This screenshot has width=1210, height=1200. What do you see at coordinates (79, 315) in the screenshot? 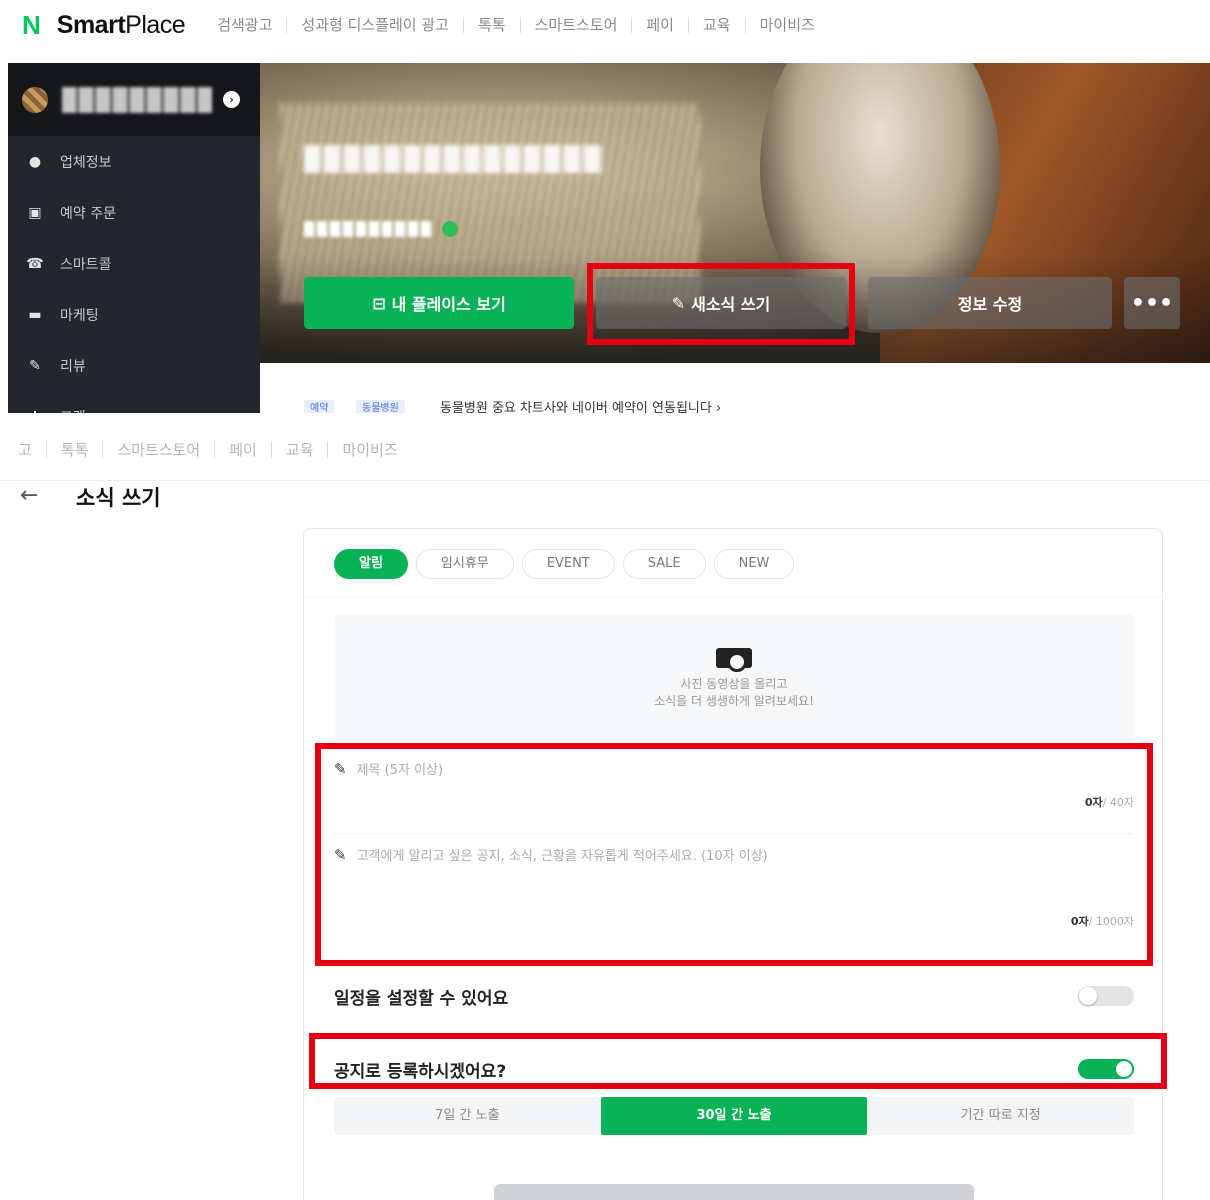
I see `sidebar-item-label: 마케팅` at bounding box center [79, 315].